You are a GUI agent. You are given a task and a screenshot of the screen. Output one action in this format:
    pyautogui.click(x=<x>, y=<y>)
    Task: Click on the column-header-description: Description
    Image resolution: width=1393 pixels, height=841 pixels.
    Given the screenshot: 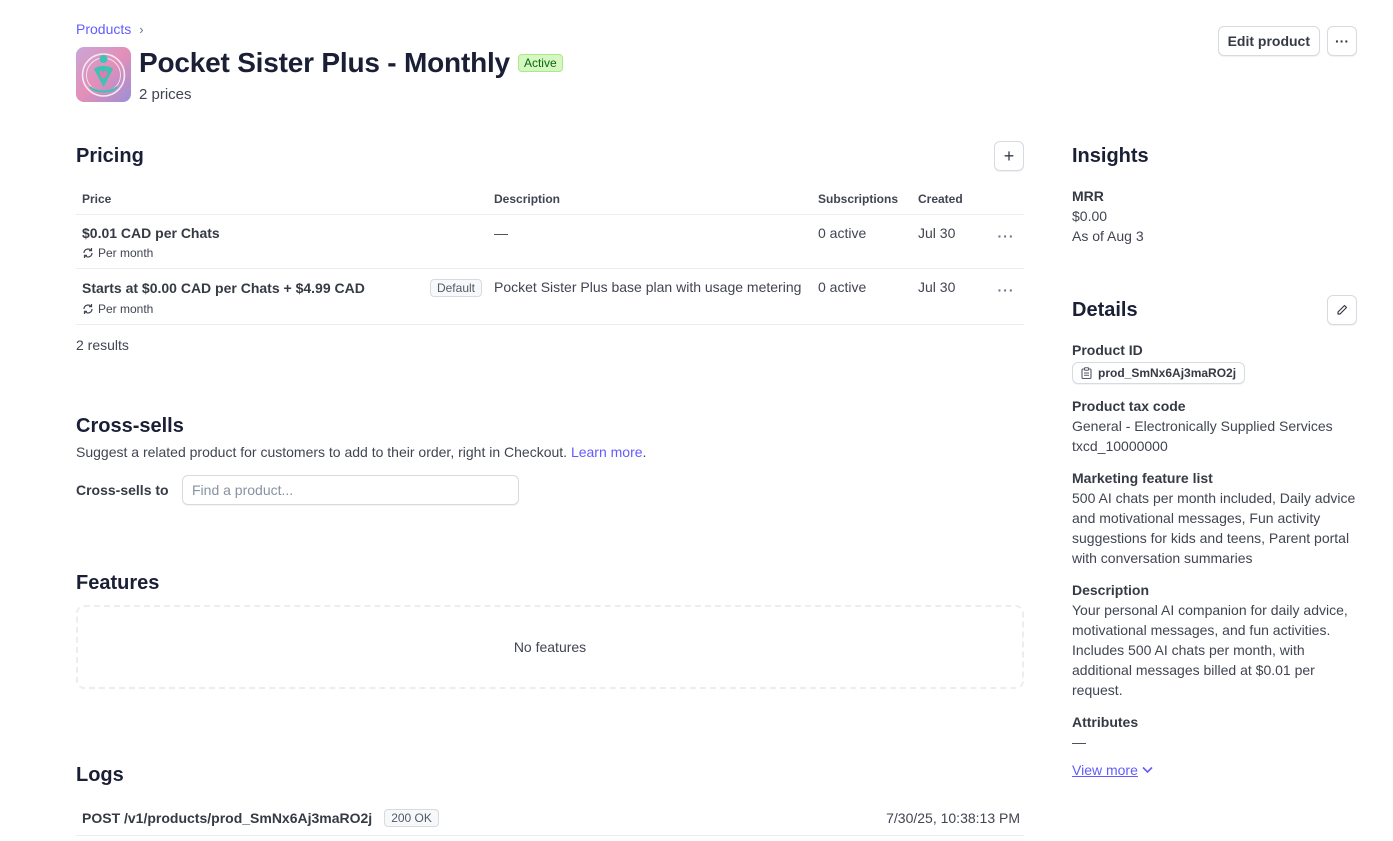 What is the action you would take?
    pyautogui.click(x=650, y=203)
    